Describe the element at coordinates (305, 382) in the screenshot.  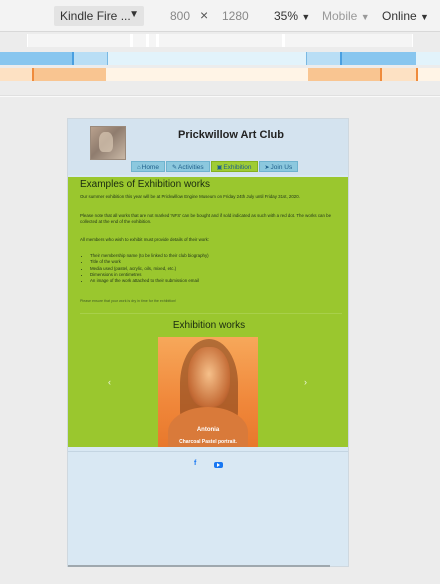
I see `carousel-next-button: ›` at that location.